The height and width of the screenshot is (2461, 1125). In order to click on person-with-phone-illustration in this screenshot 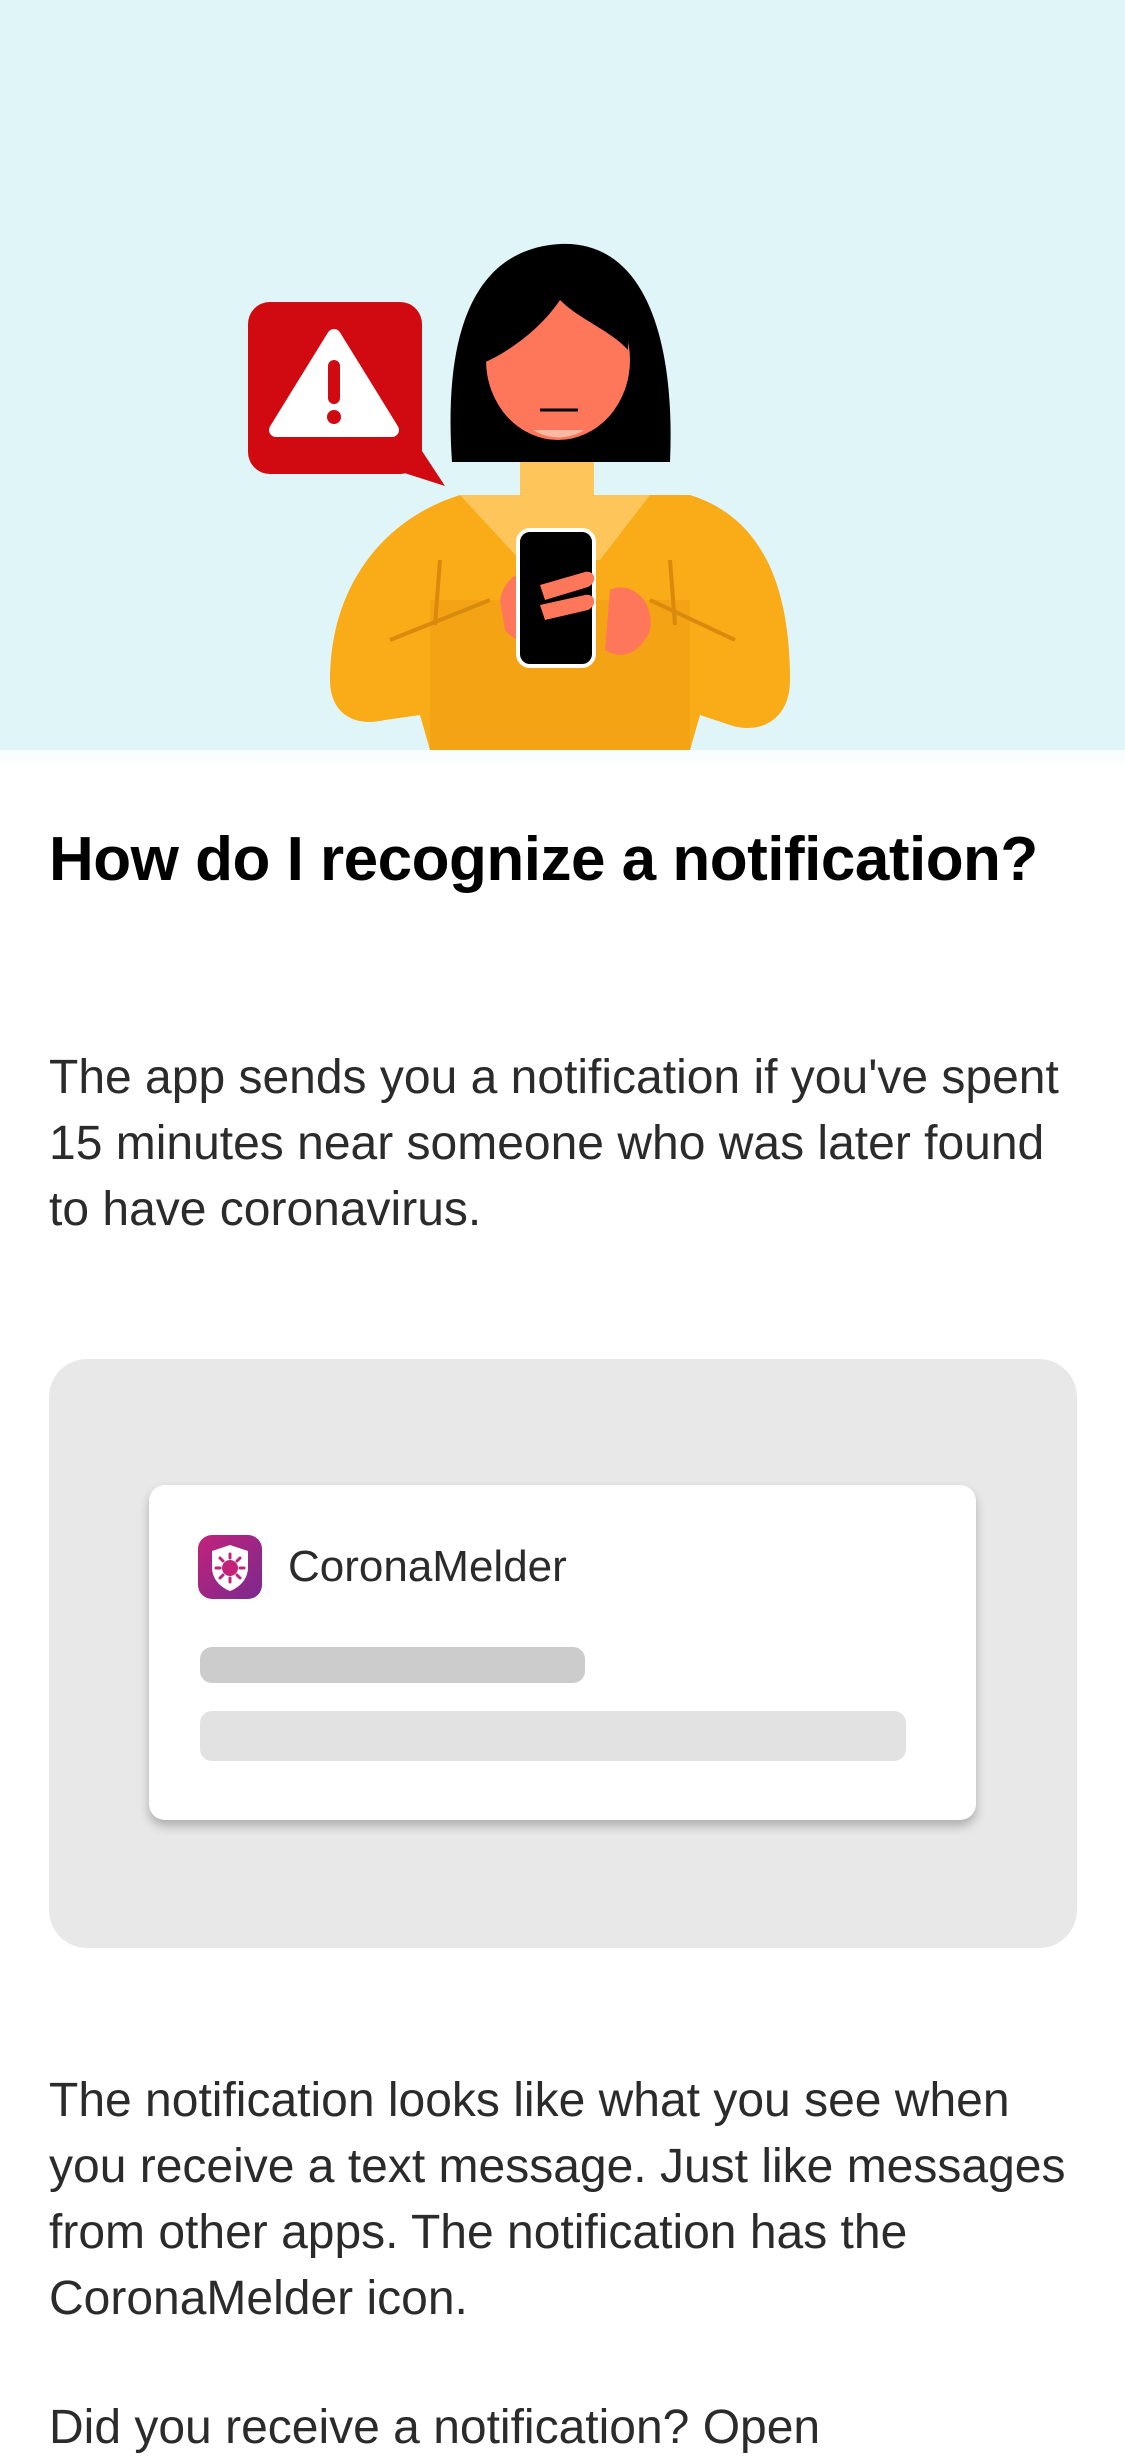, I will do `click(519, 496)`.